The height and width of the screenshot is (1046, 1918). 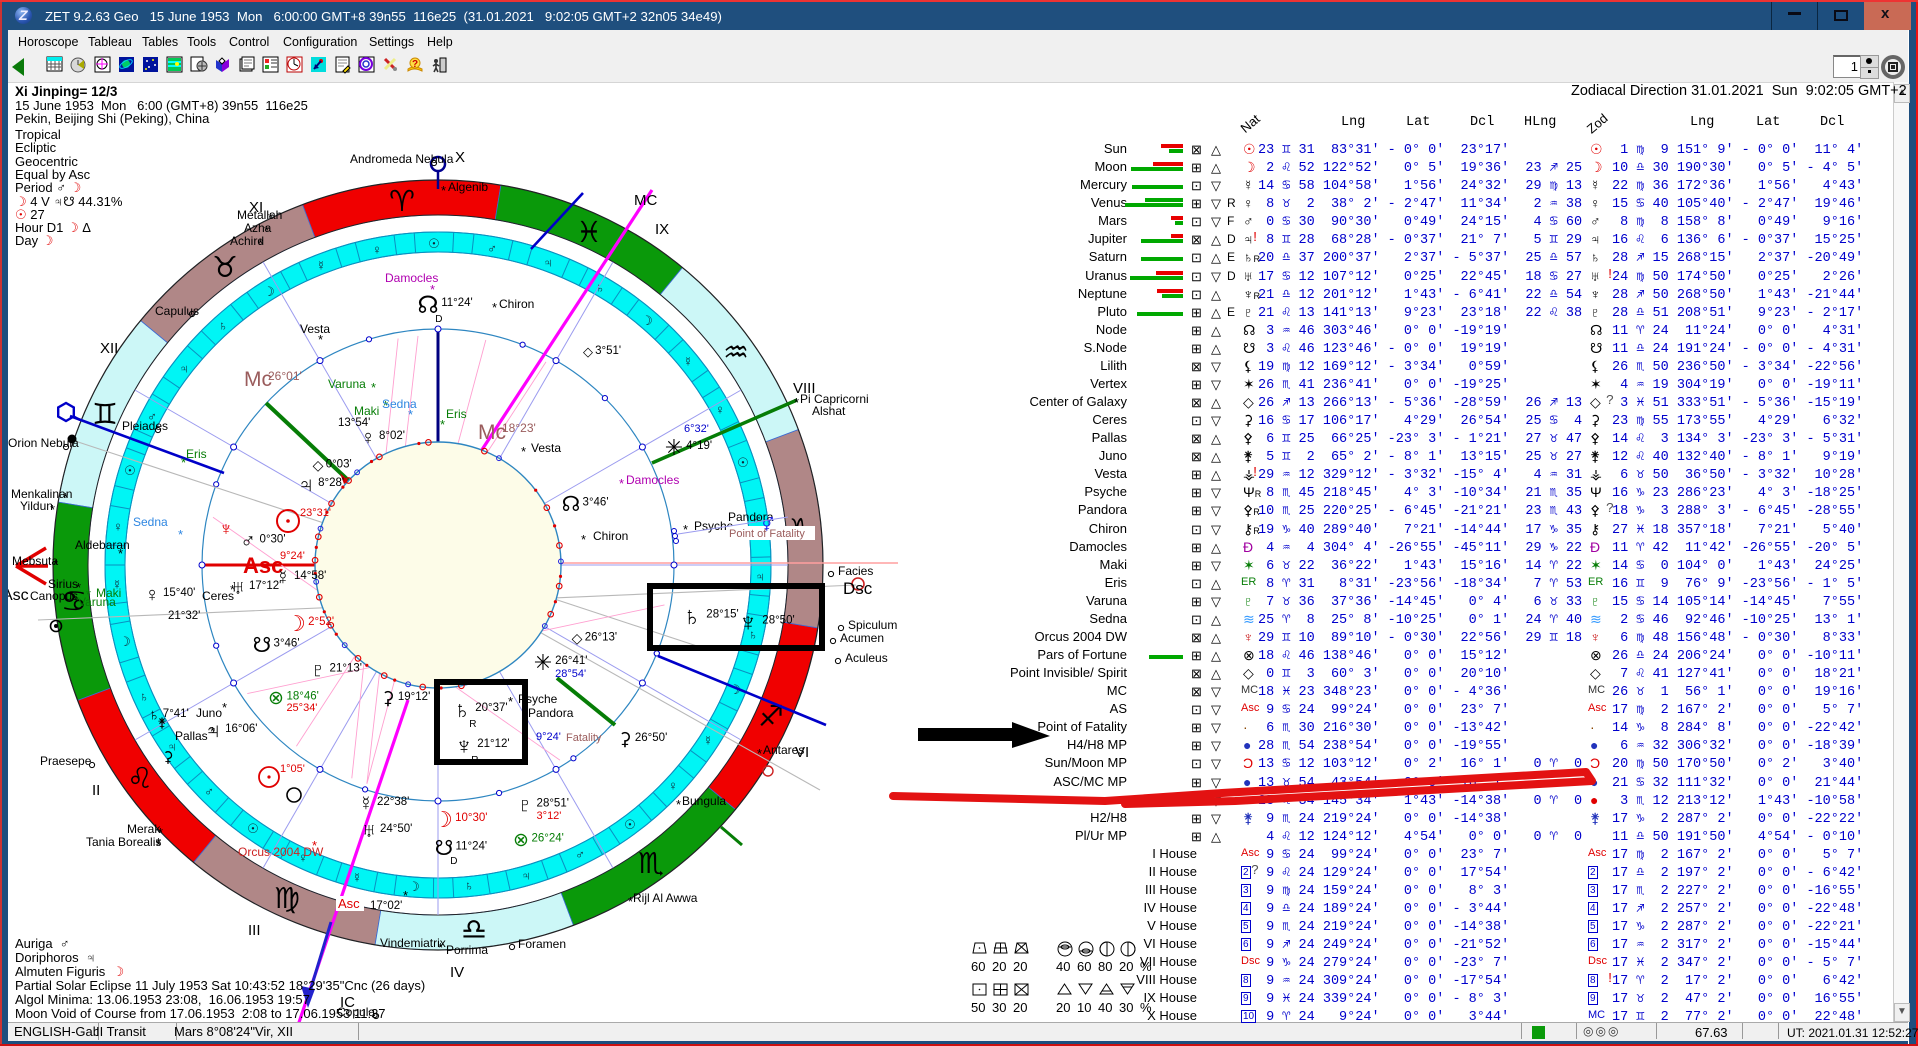 What do you see at coordinates (519, 428) in the screenshot?
I see `svg-text: 18°23'` at bounding box center [519, 428].